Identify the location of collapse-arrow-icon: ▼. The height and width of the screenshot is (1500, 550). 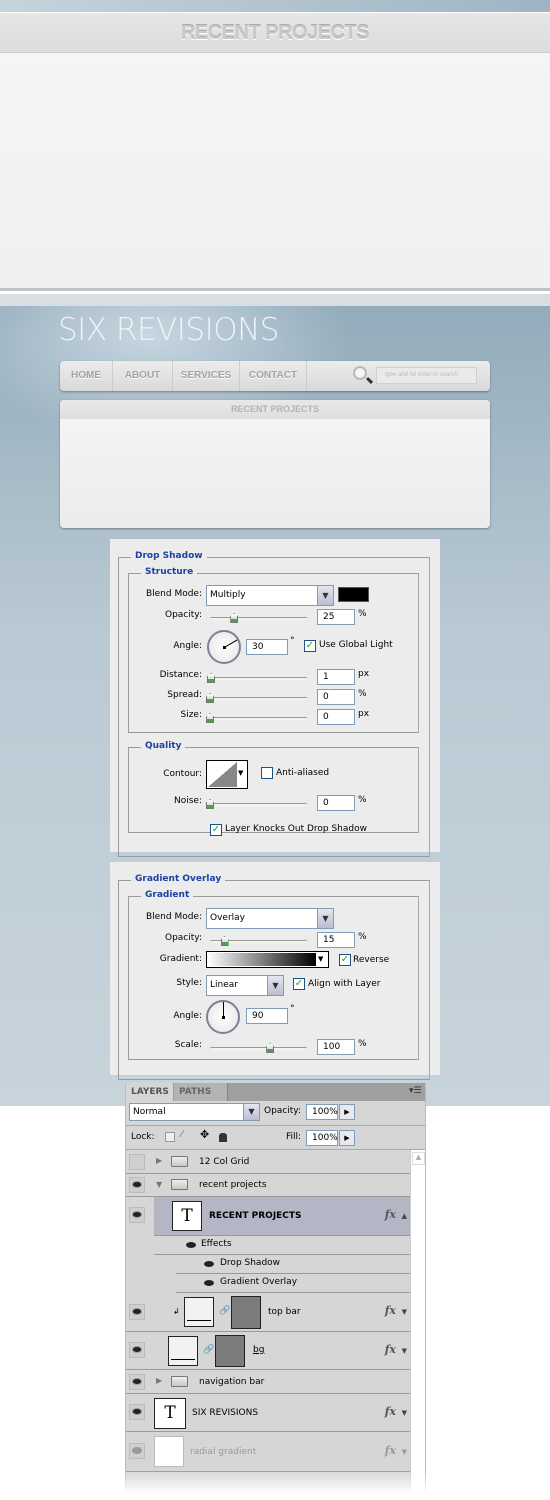
(159, 1184).